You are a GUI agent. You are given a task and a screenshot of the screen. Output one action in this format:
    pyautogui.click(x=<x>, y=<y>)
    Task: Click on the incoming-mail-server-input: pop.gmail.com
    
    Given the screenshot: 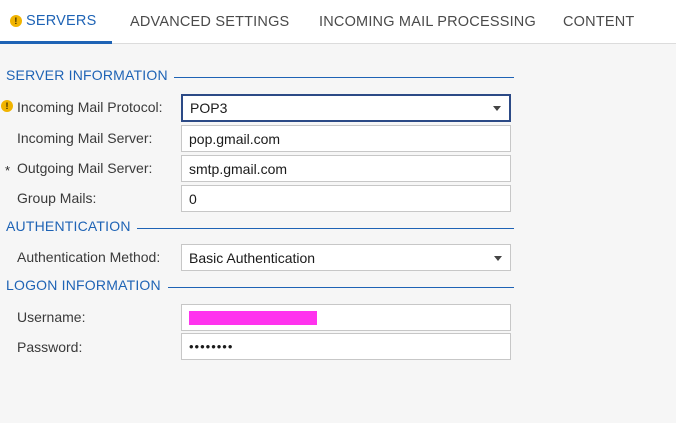 What is the action you would take?
    pyautogui.click(x=346, y=138)
    